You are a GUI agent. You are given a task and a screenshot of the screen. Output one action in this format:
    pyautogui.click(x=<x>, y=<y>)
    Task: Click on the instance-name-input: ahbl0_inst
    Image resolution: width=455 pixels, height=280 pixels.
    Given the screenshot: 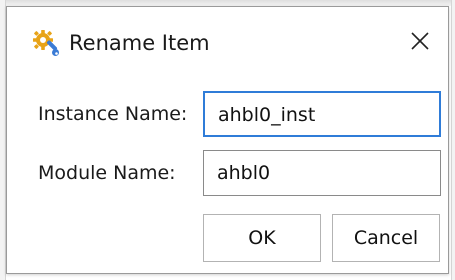 What is the action you would take?
    pyautogui.click(x=322, y=114)
    